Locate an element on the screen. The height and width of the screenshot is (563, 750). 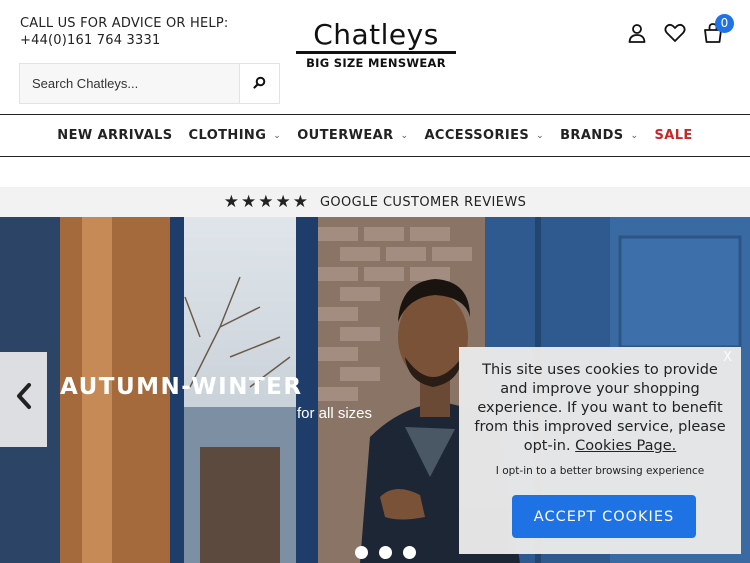
reviews-label: GOOGLE CUSTOMER REVIEWS is located at coordinates (423, 202).